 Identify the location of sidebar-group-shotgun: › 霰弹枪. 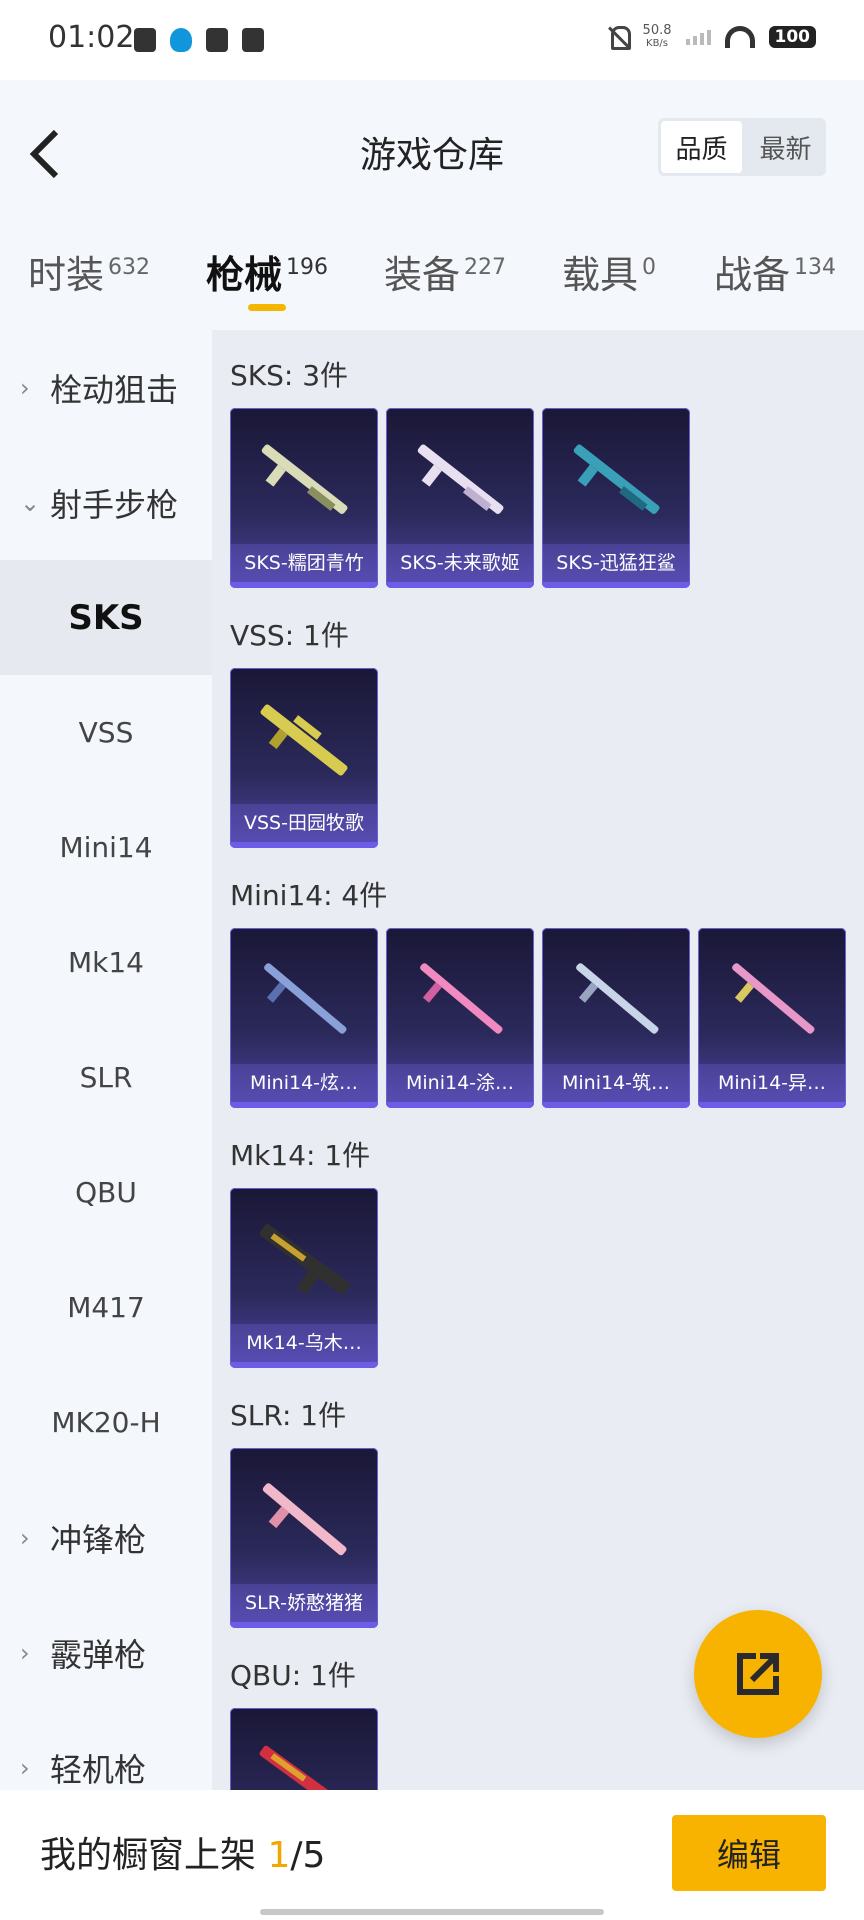
(106, 1652).